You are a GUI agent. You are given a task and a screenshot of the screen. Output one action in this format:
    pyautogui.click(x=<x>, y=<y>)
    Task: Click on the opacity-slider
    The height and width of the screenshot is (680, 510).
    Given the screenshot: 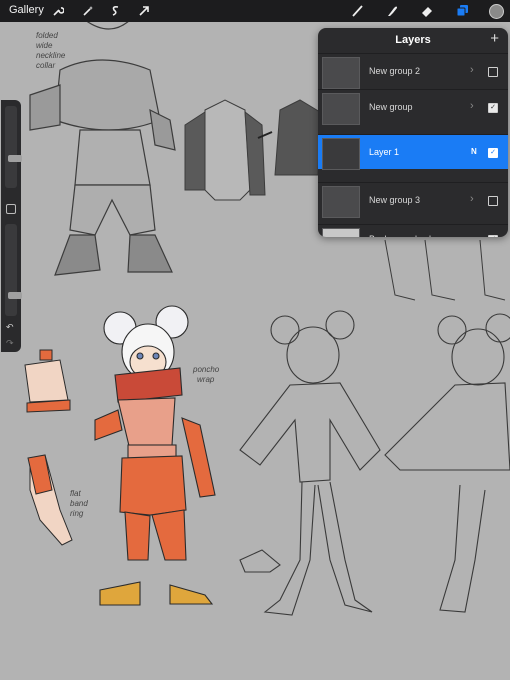 What is the action you would take?
    pyautogui.click(x=13, y=270)
    